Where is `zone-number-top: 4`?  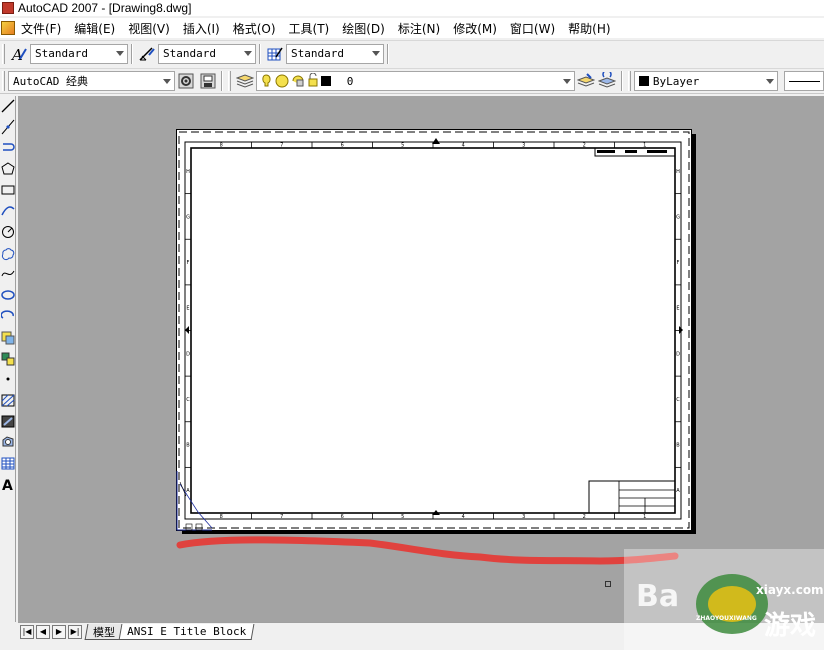 zone-number-top: 4 is located at coordinates (463, 146).